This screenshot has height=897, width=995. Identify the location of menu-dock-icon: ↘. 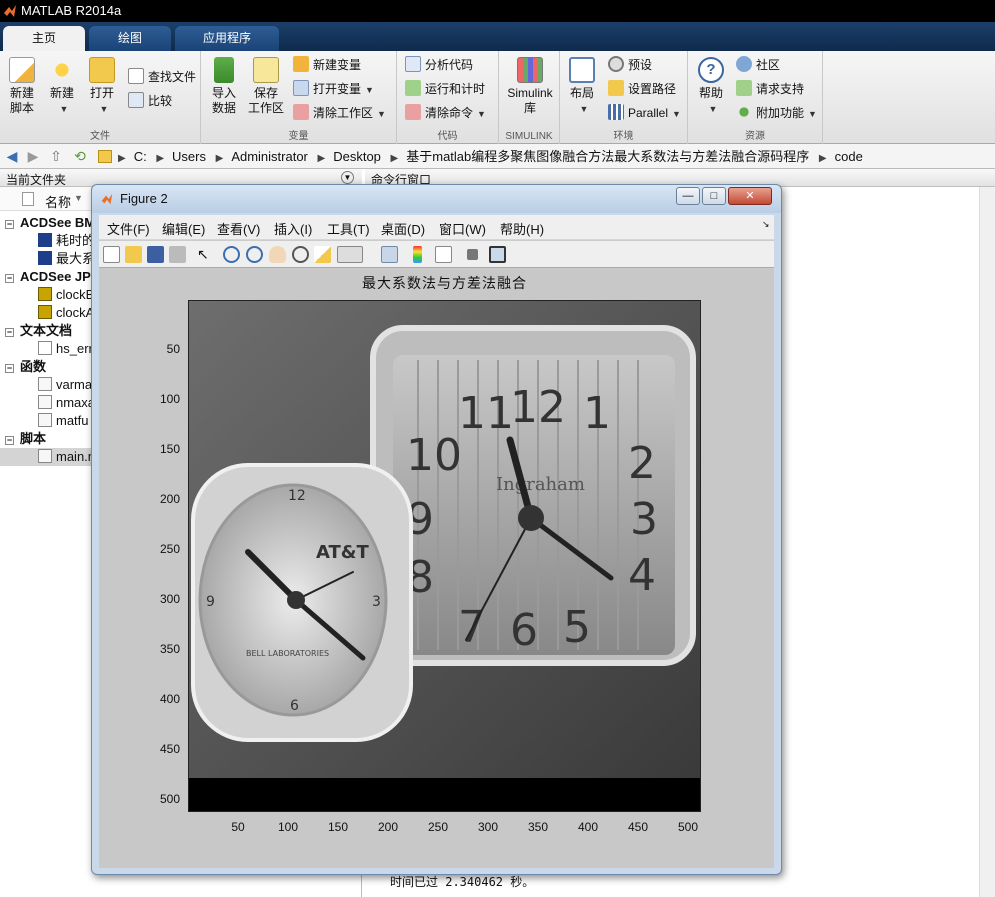
(766, 224).